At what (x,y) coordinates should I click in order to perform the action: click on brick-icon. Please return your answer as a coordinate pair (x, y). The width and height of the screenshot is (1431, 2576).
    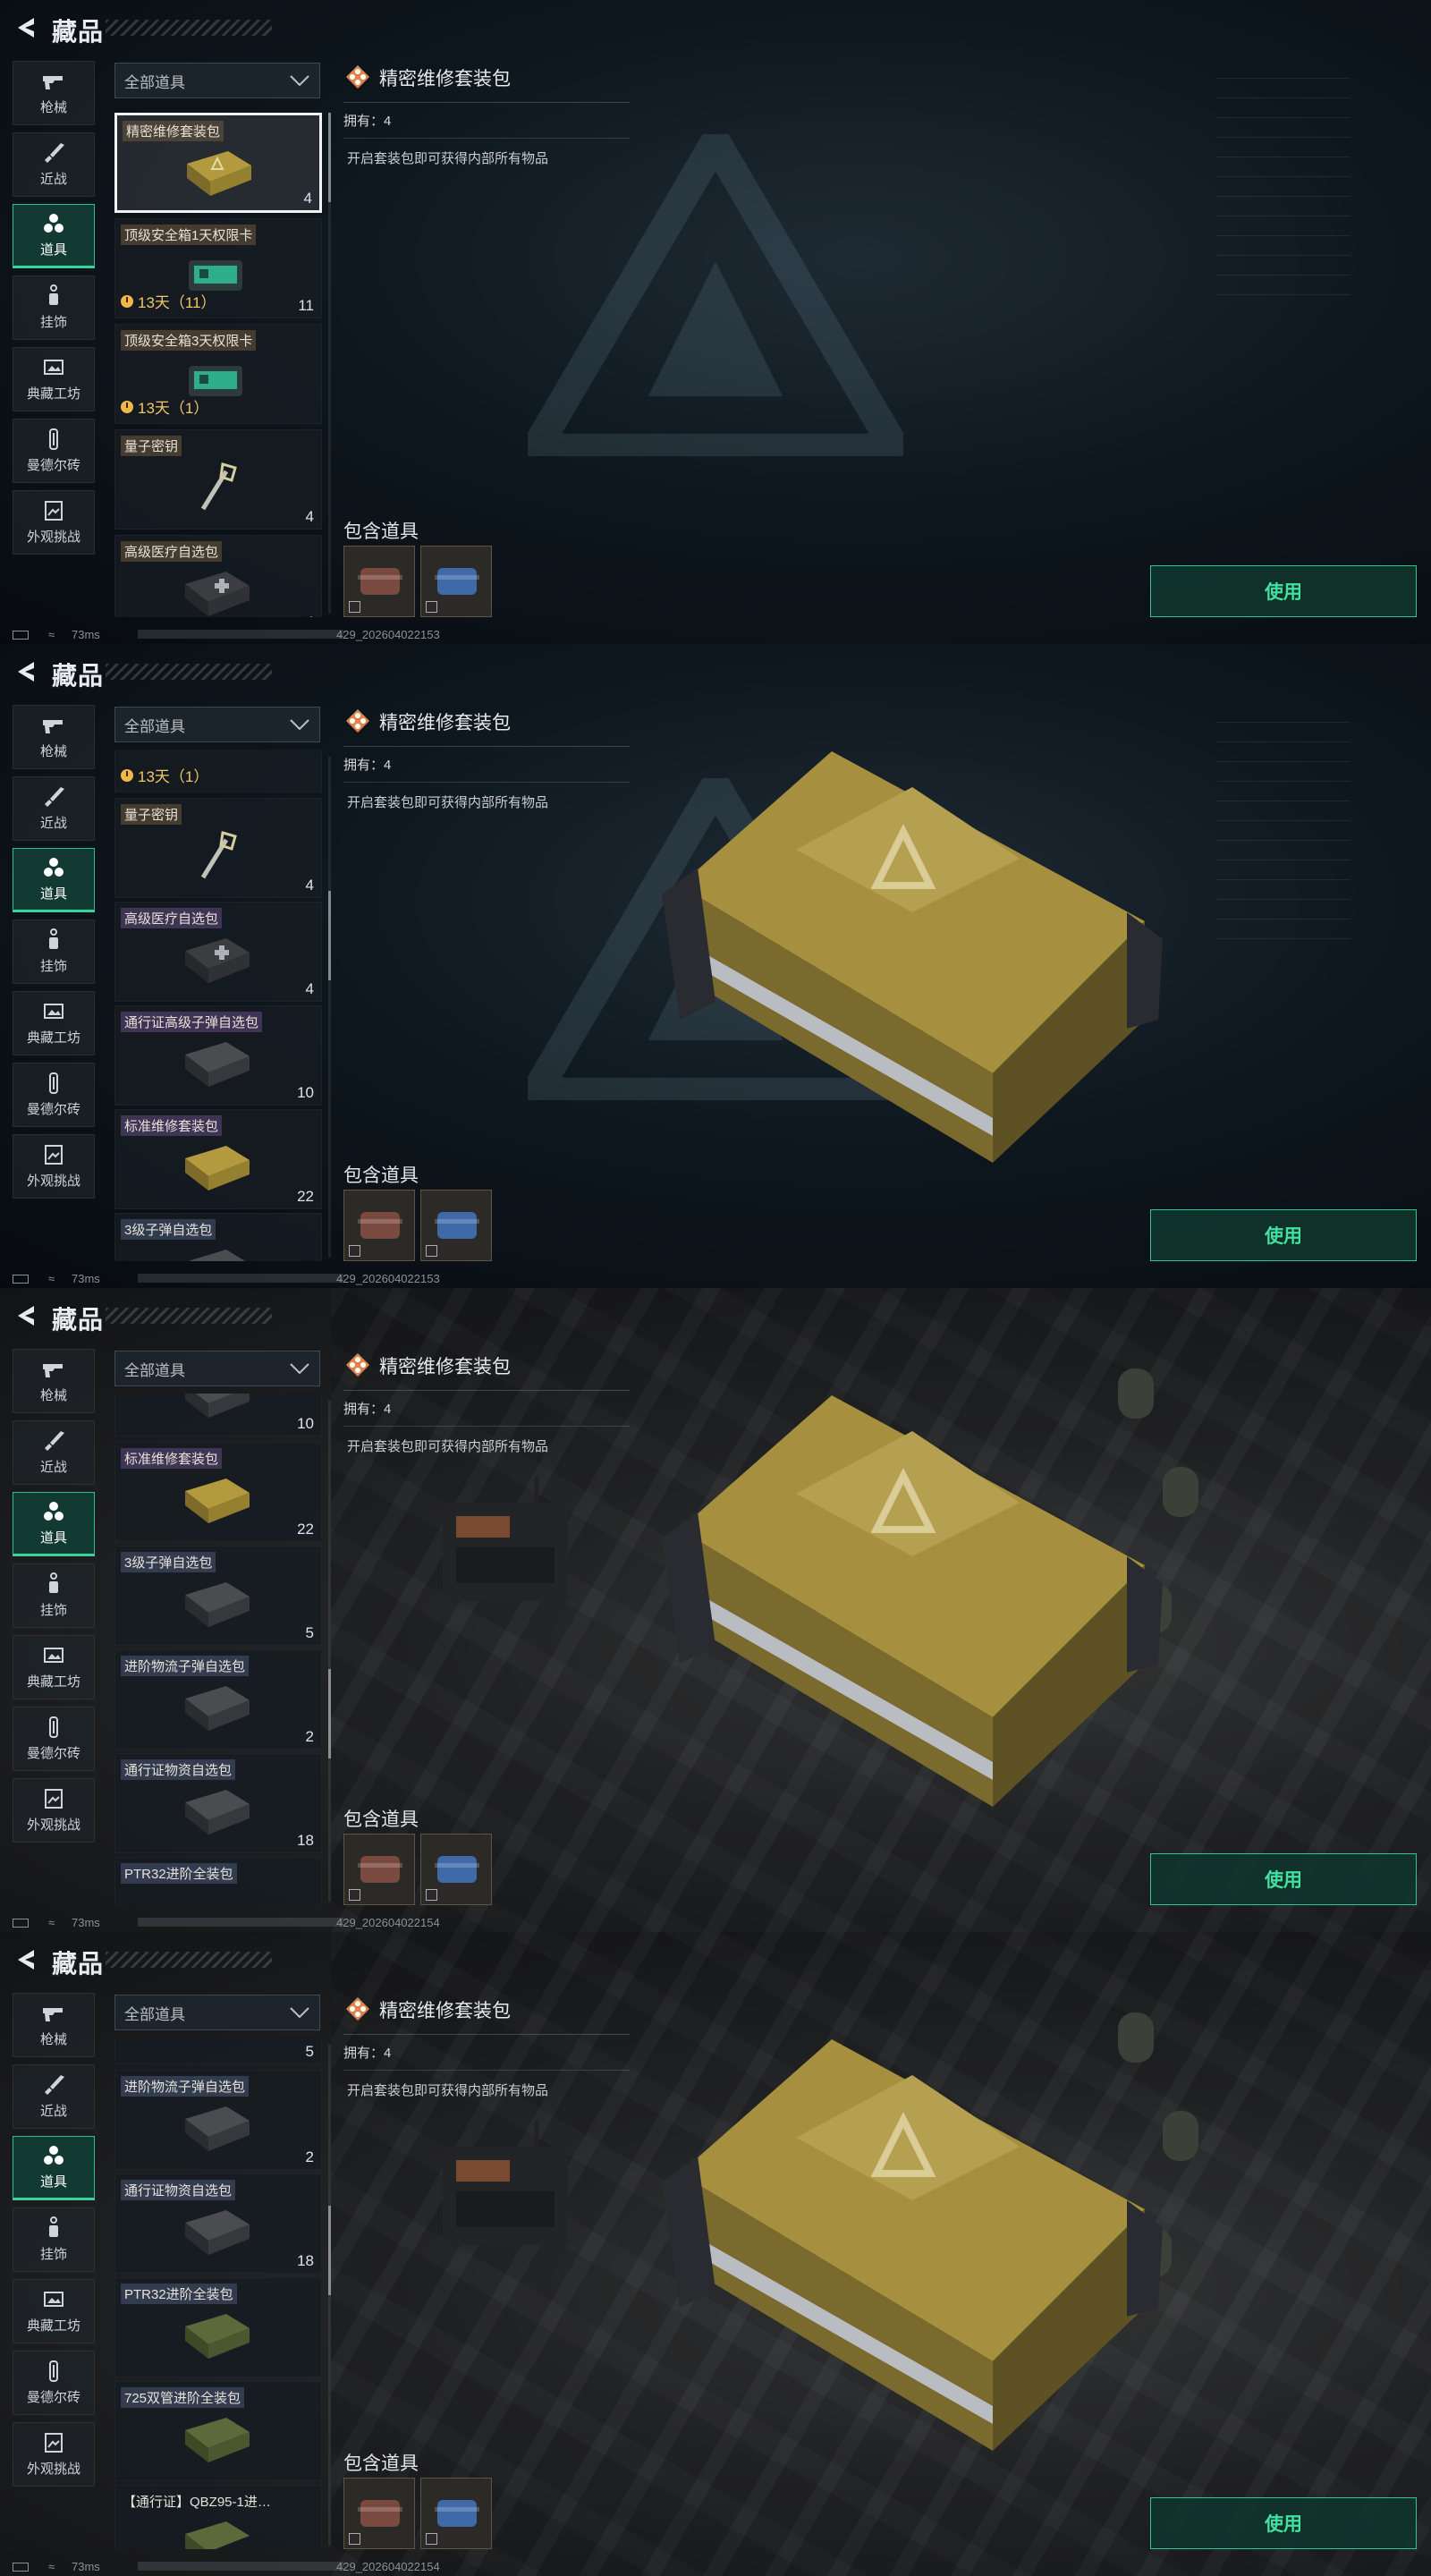
    Looking at the image, I should click on (54, 1083).